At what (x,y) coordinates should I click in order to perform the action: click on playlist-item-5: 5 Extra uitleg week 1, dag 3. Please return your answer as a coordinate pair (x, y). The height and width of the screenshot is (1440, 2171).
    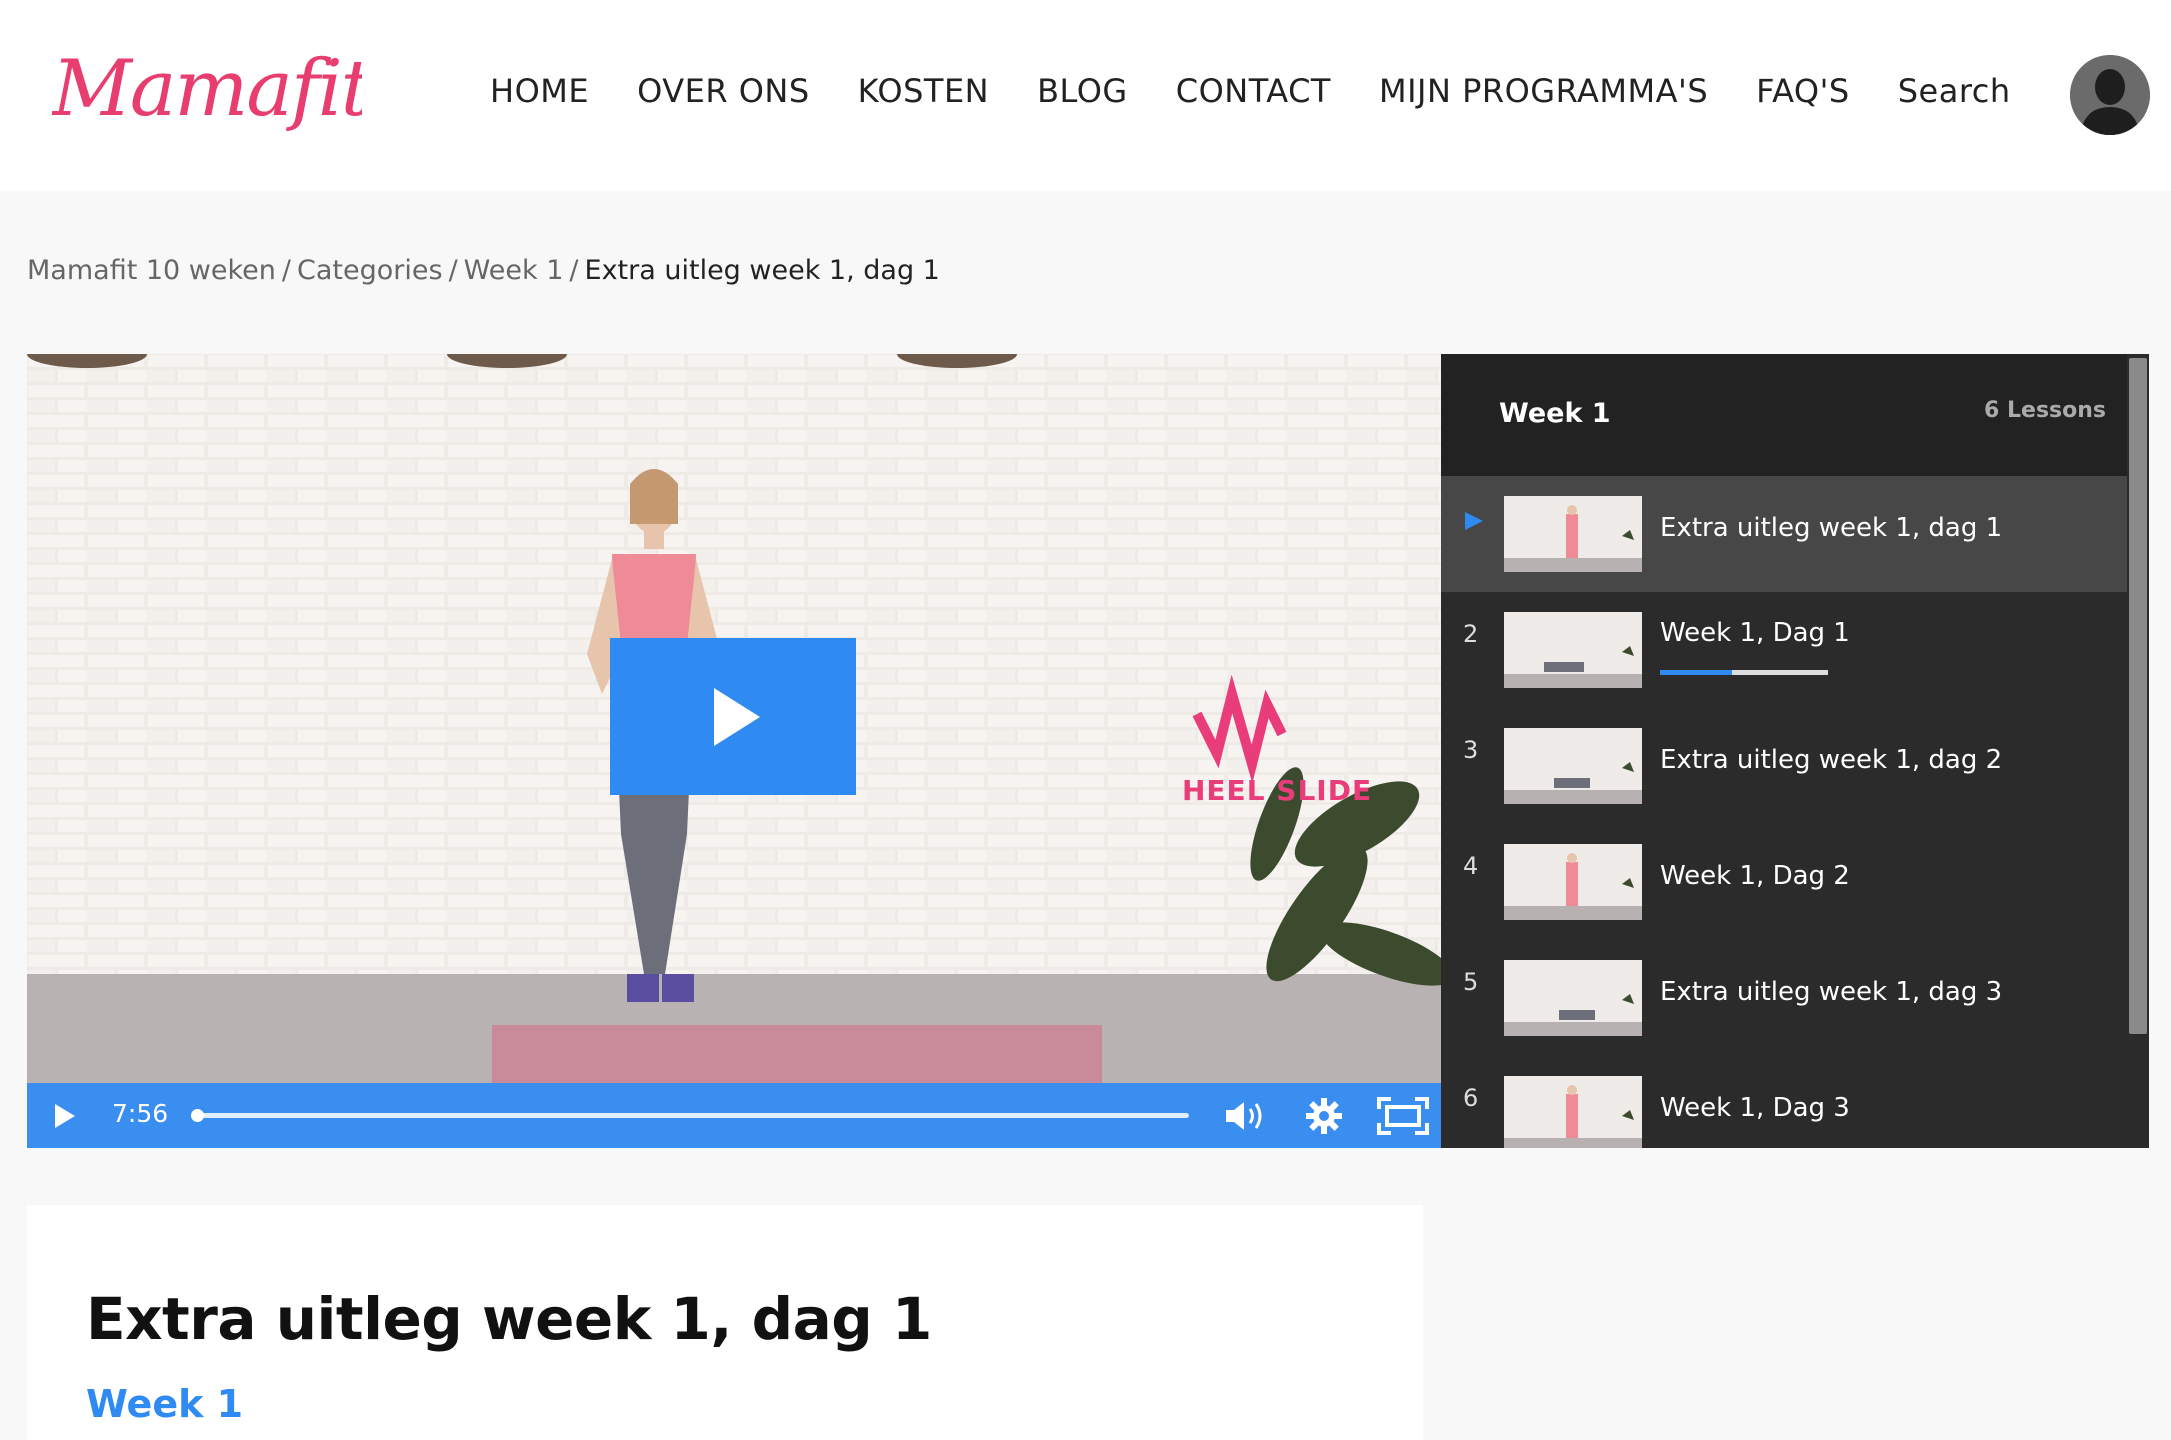
    Looking at the image, I should click on (1784, 998).